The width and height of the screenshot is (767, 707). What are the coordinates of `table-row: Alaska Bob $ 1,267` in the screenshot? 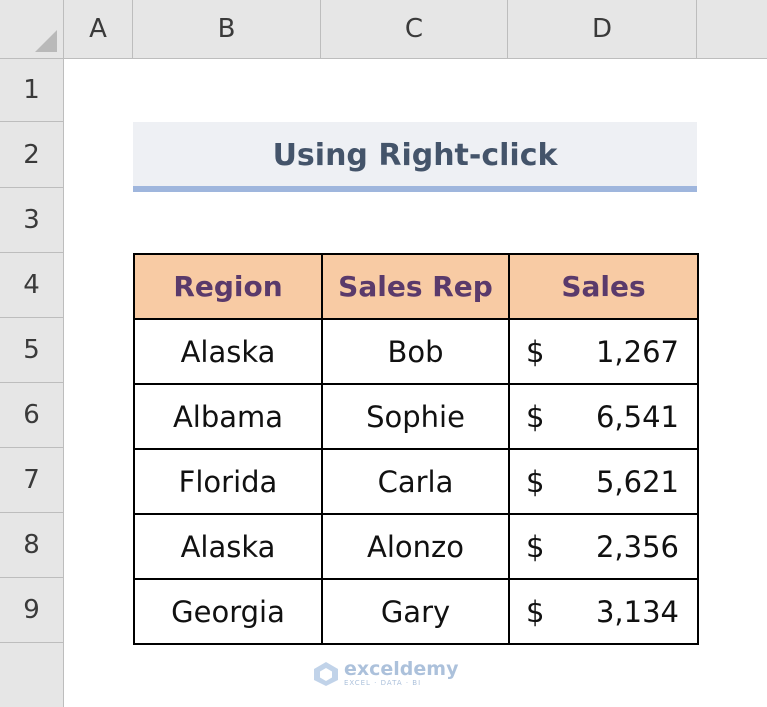 It's located at (416, 351).